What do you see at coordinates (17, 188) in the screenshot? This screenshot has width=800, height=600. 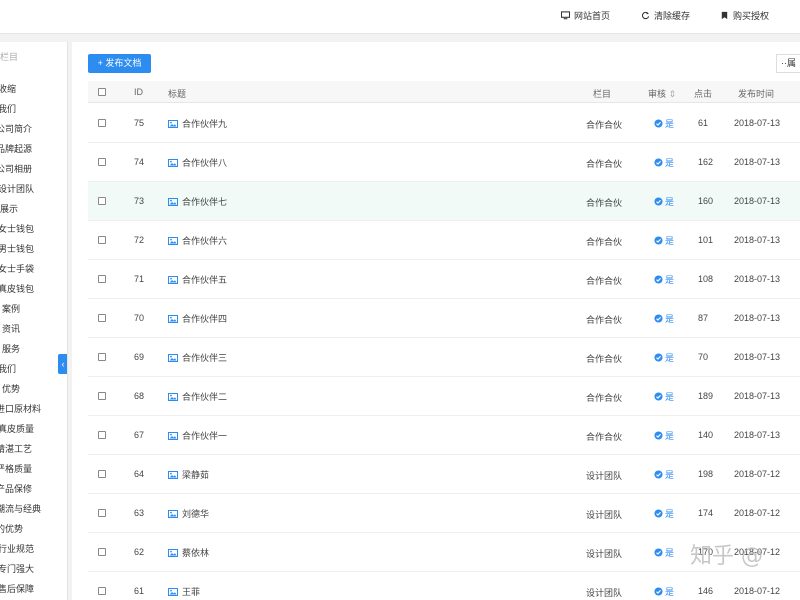 I see `sidebar-item: 设计团队` at bounding box center [17, 188].